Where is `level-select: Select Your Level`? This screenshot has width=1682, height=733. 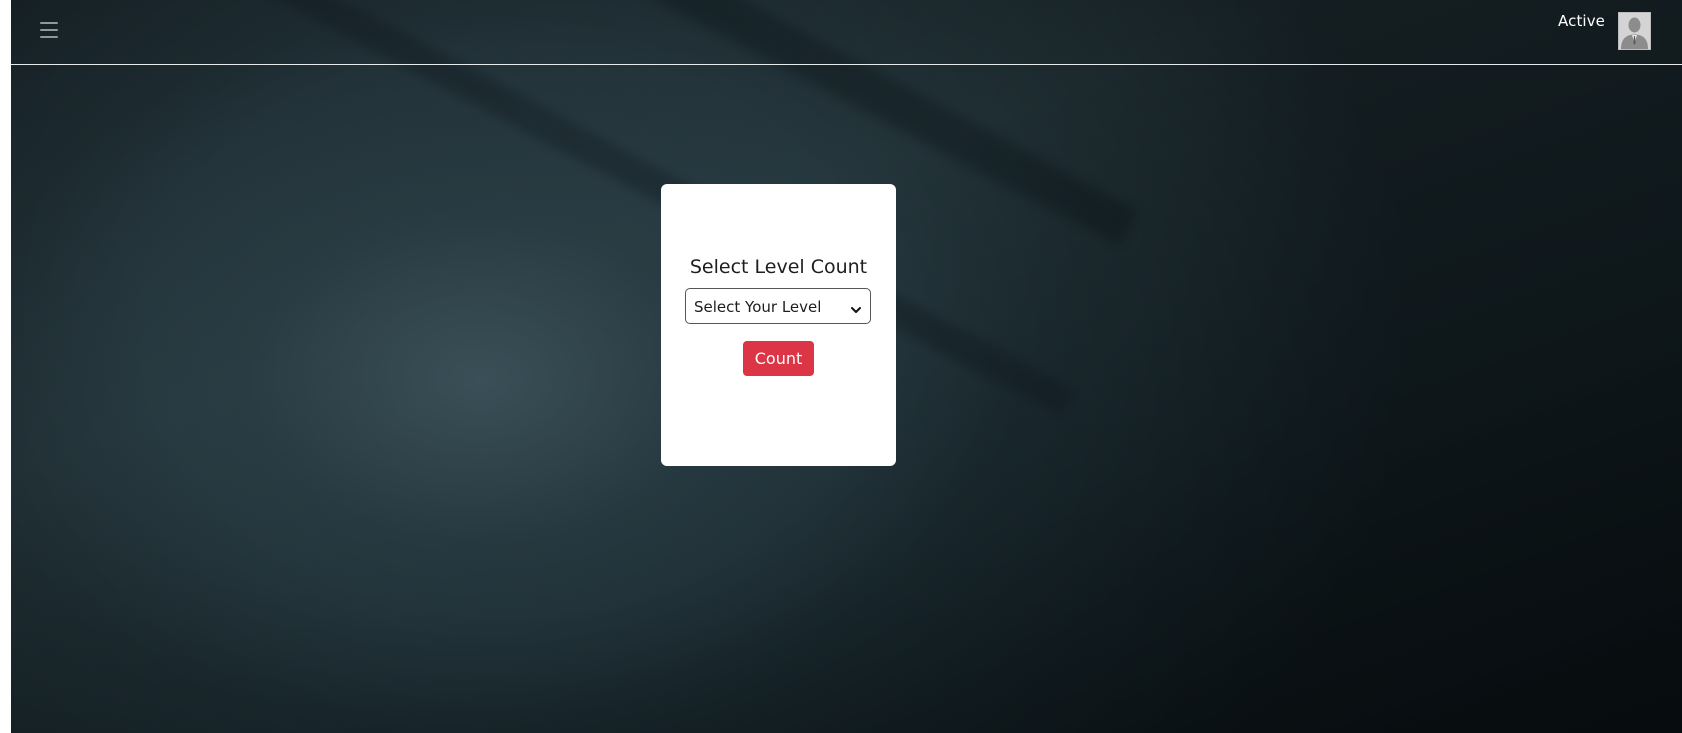
level-select: Select Your Level is located at coordinates (778, 306).